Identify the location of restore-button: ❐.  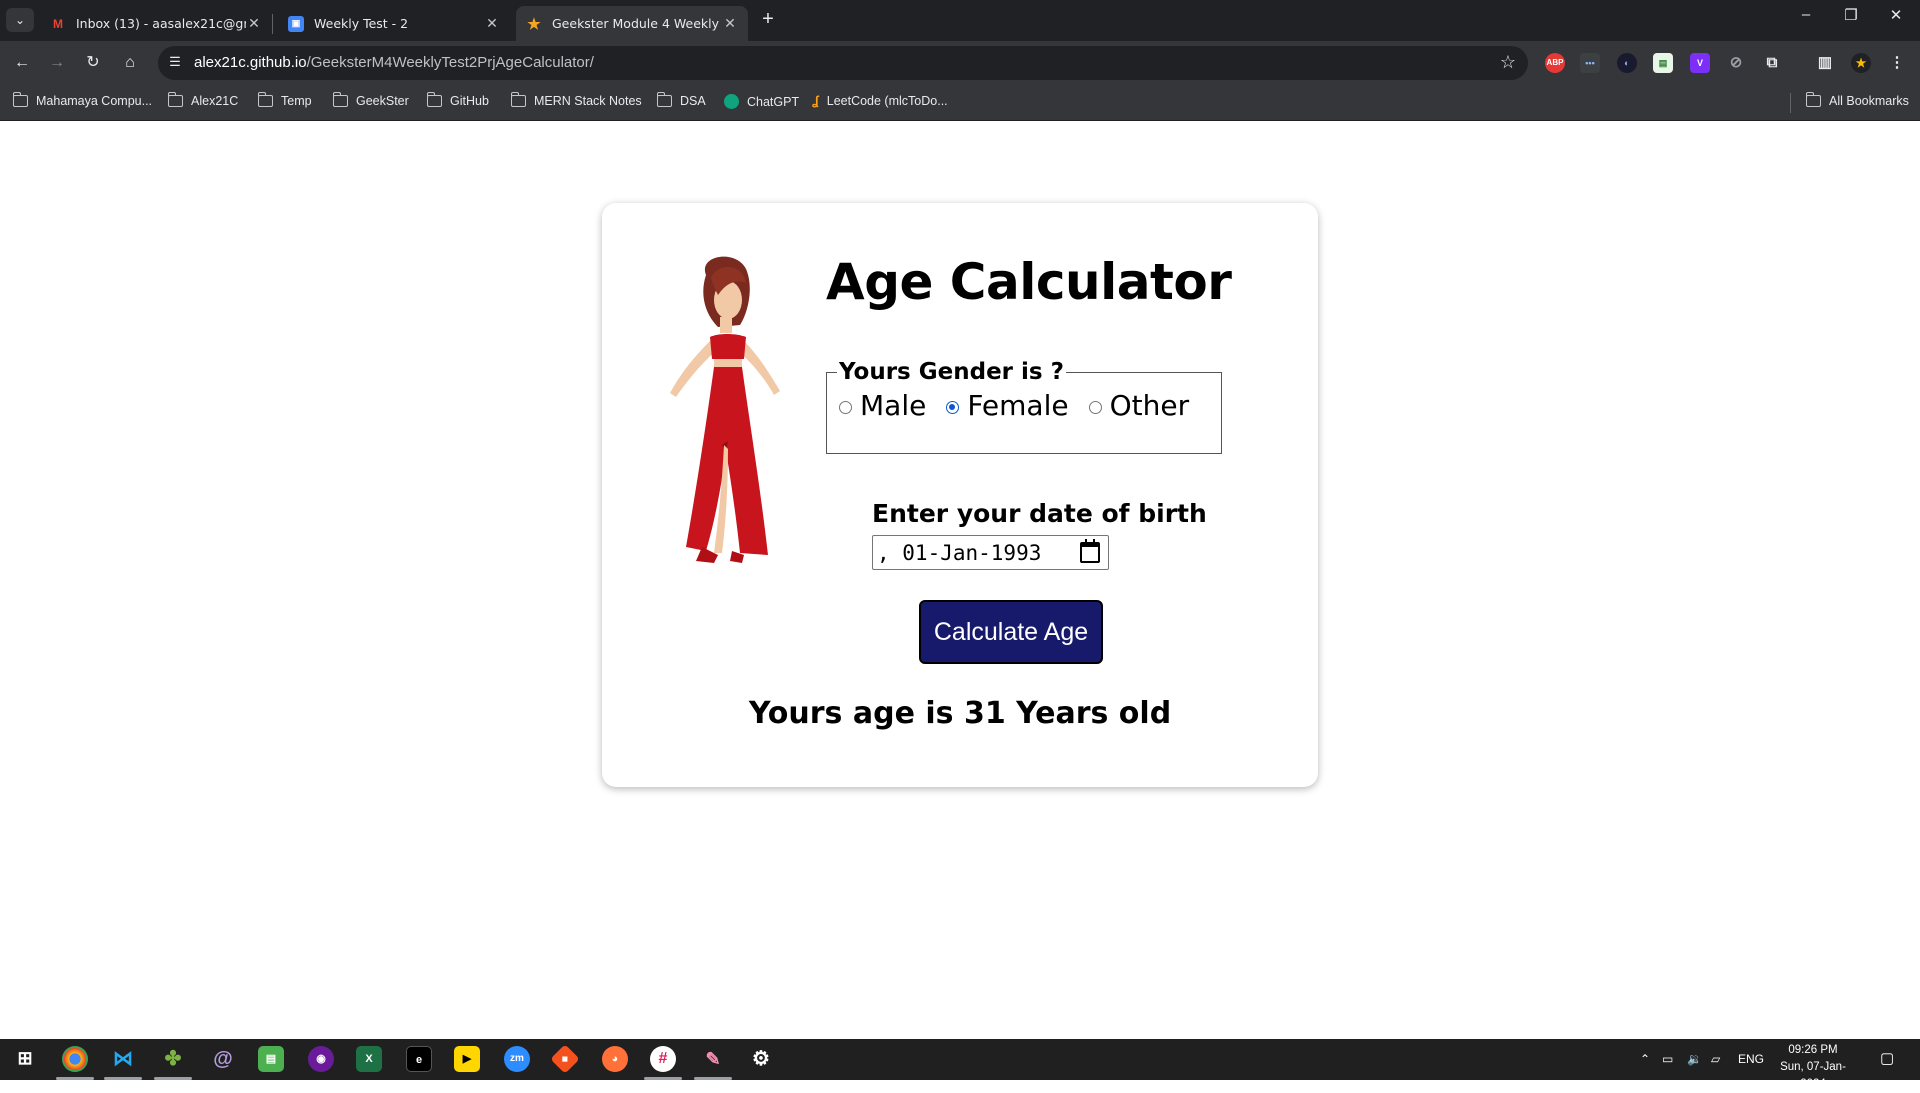
(1851, 15).